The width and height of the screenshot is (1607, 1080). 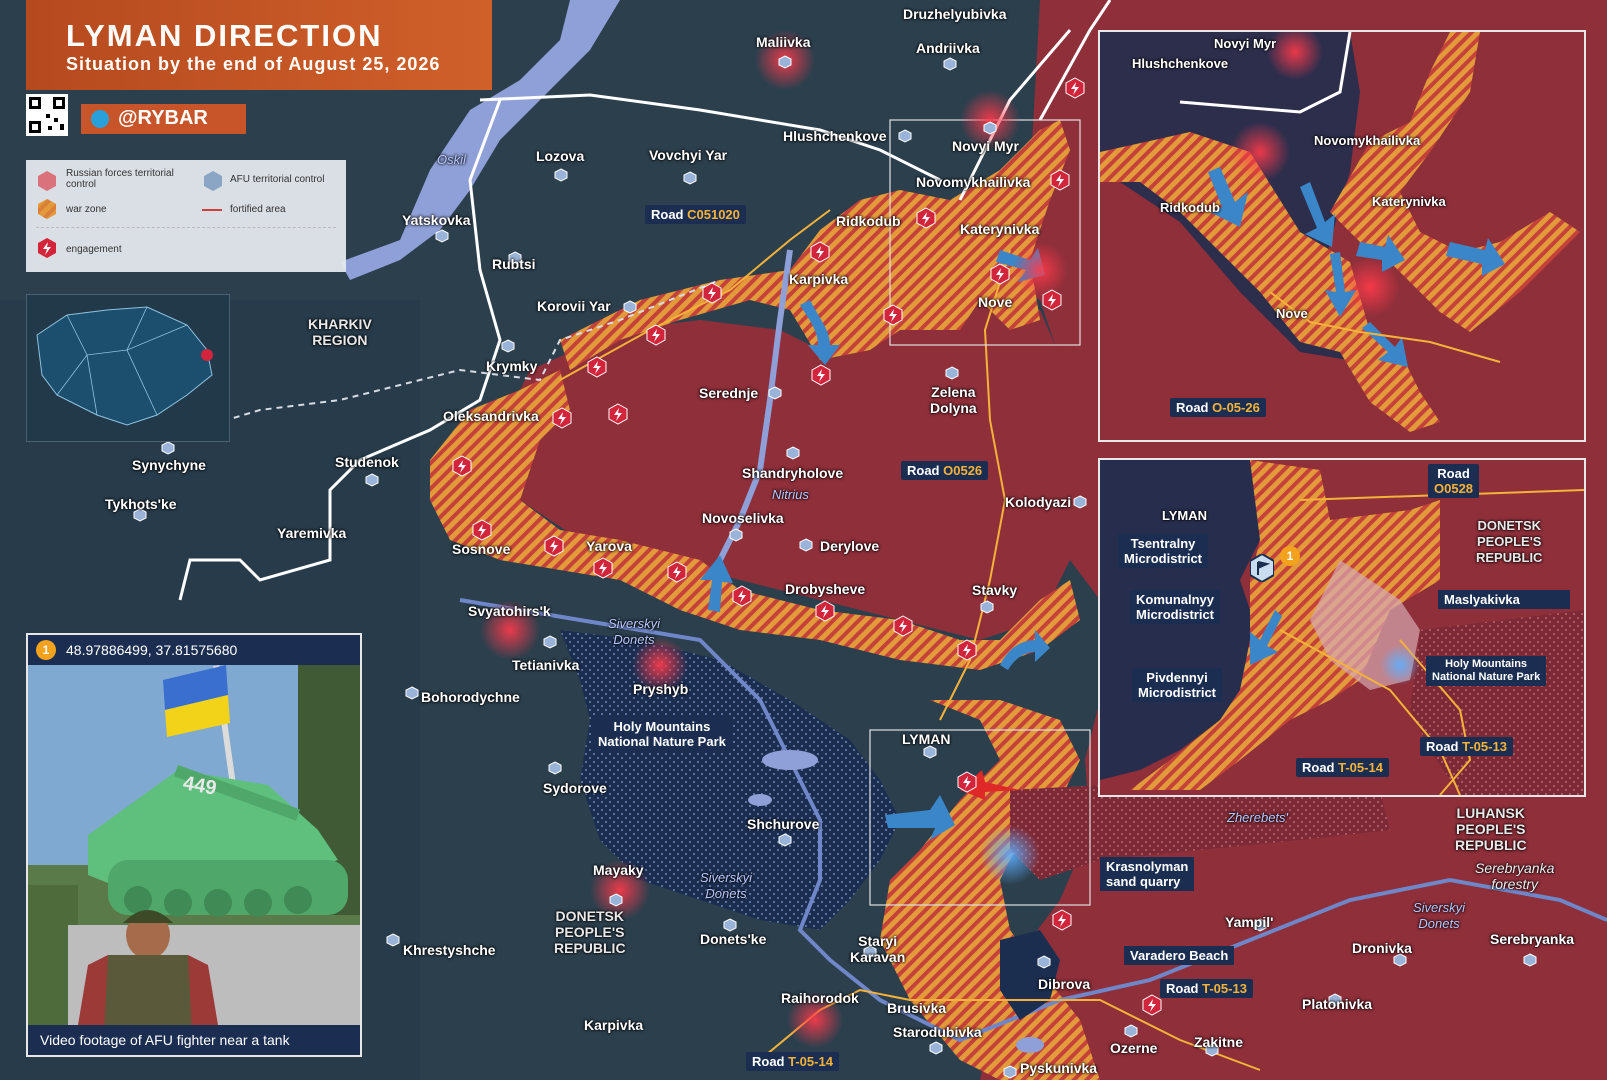 What do you see at coordinates (937, 1032) in the screenshot?
I see `settlement-starodubivka: Starodubivka` at bounding box center [937, 1032].